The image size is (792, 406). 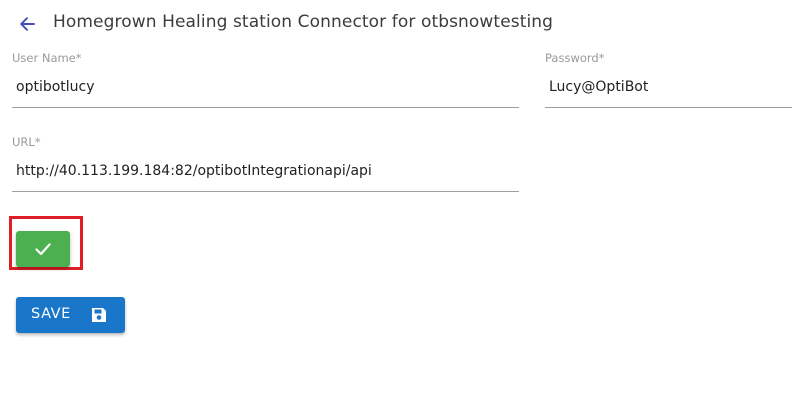 I want to click on url-field: URL*, so click(x=265, y=165).